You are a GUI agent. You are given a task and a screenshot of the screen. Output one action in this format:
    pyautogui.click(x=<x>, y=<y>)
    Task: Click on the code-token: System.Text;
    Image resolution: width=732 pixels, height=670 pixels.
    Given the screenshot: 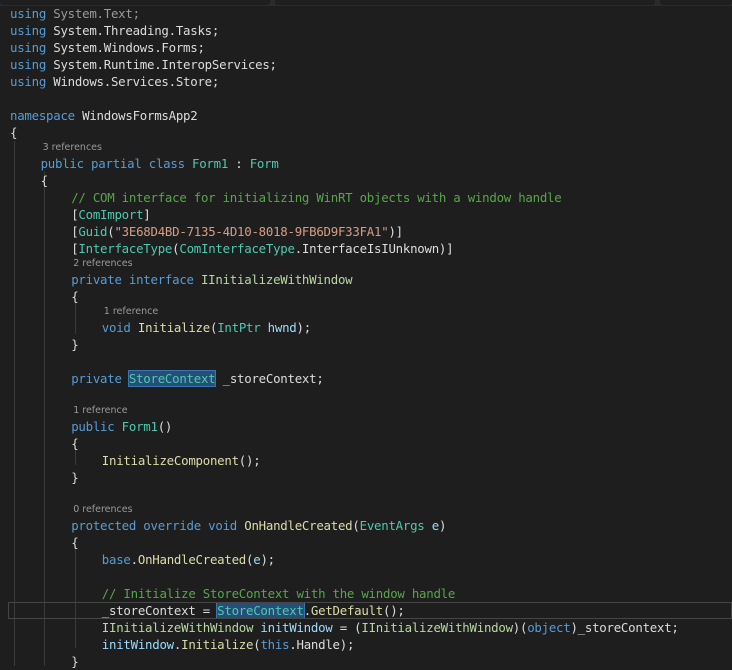 What is the action you would take?
    pyautogui.click(x=96, y=13)
    